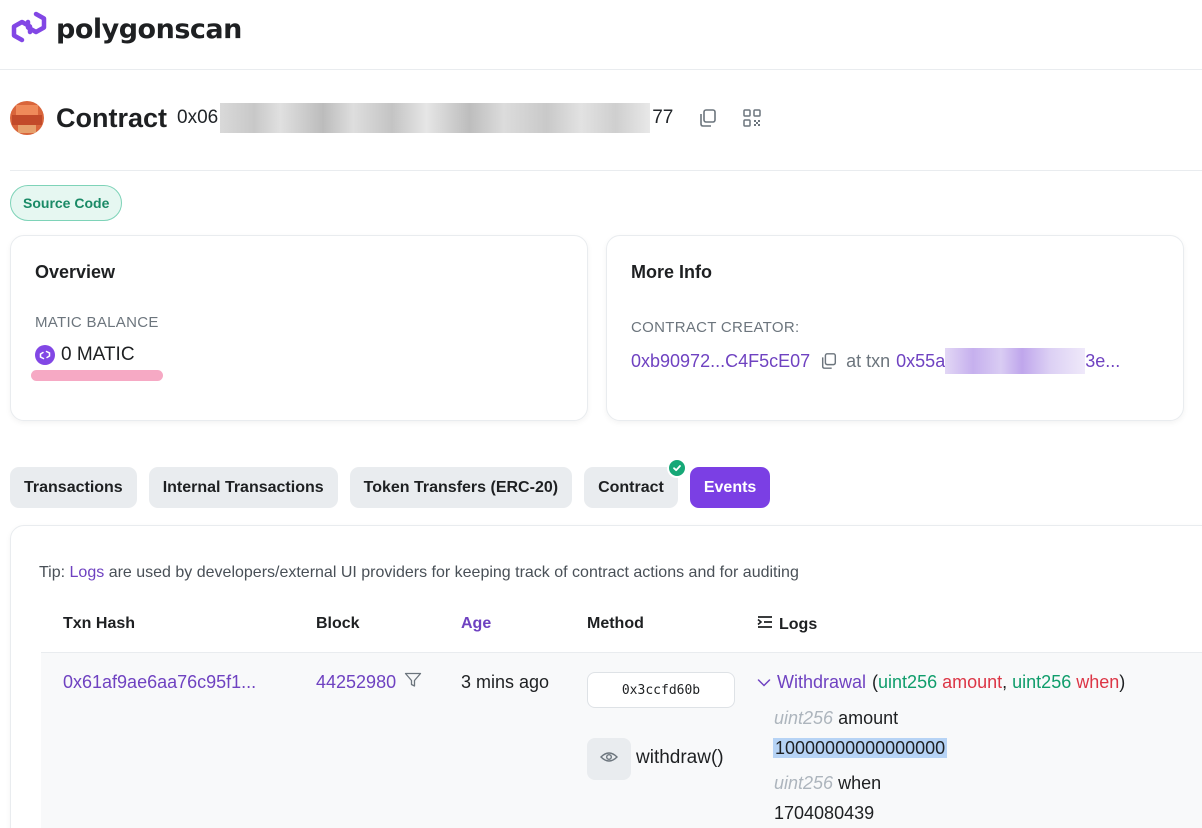  Describe the element at coordinates (972, 682) in the screenshot. I see `param-name-1: amount` at that location.